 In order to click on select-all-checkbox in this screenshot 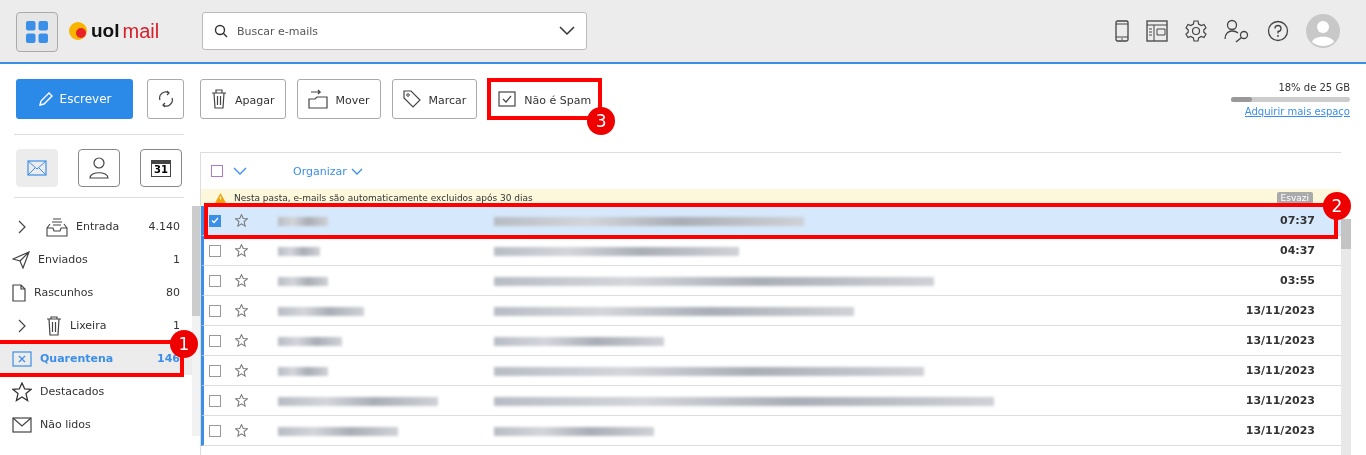, I will do `click(217, 171)`.